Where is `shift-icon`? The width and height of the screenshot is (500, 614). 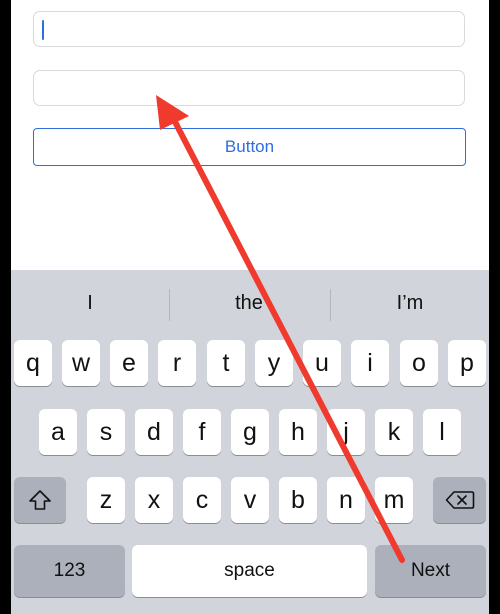 shift-icon is located at coordinates (40, 500).